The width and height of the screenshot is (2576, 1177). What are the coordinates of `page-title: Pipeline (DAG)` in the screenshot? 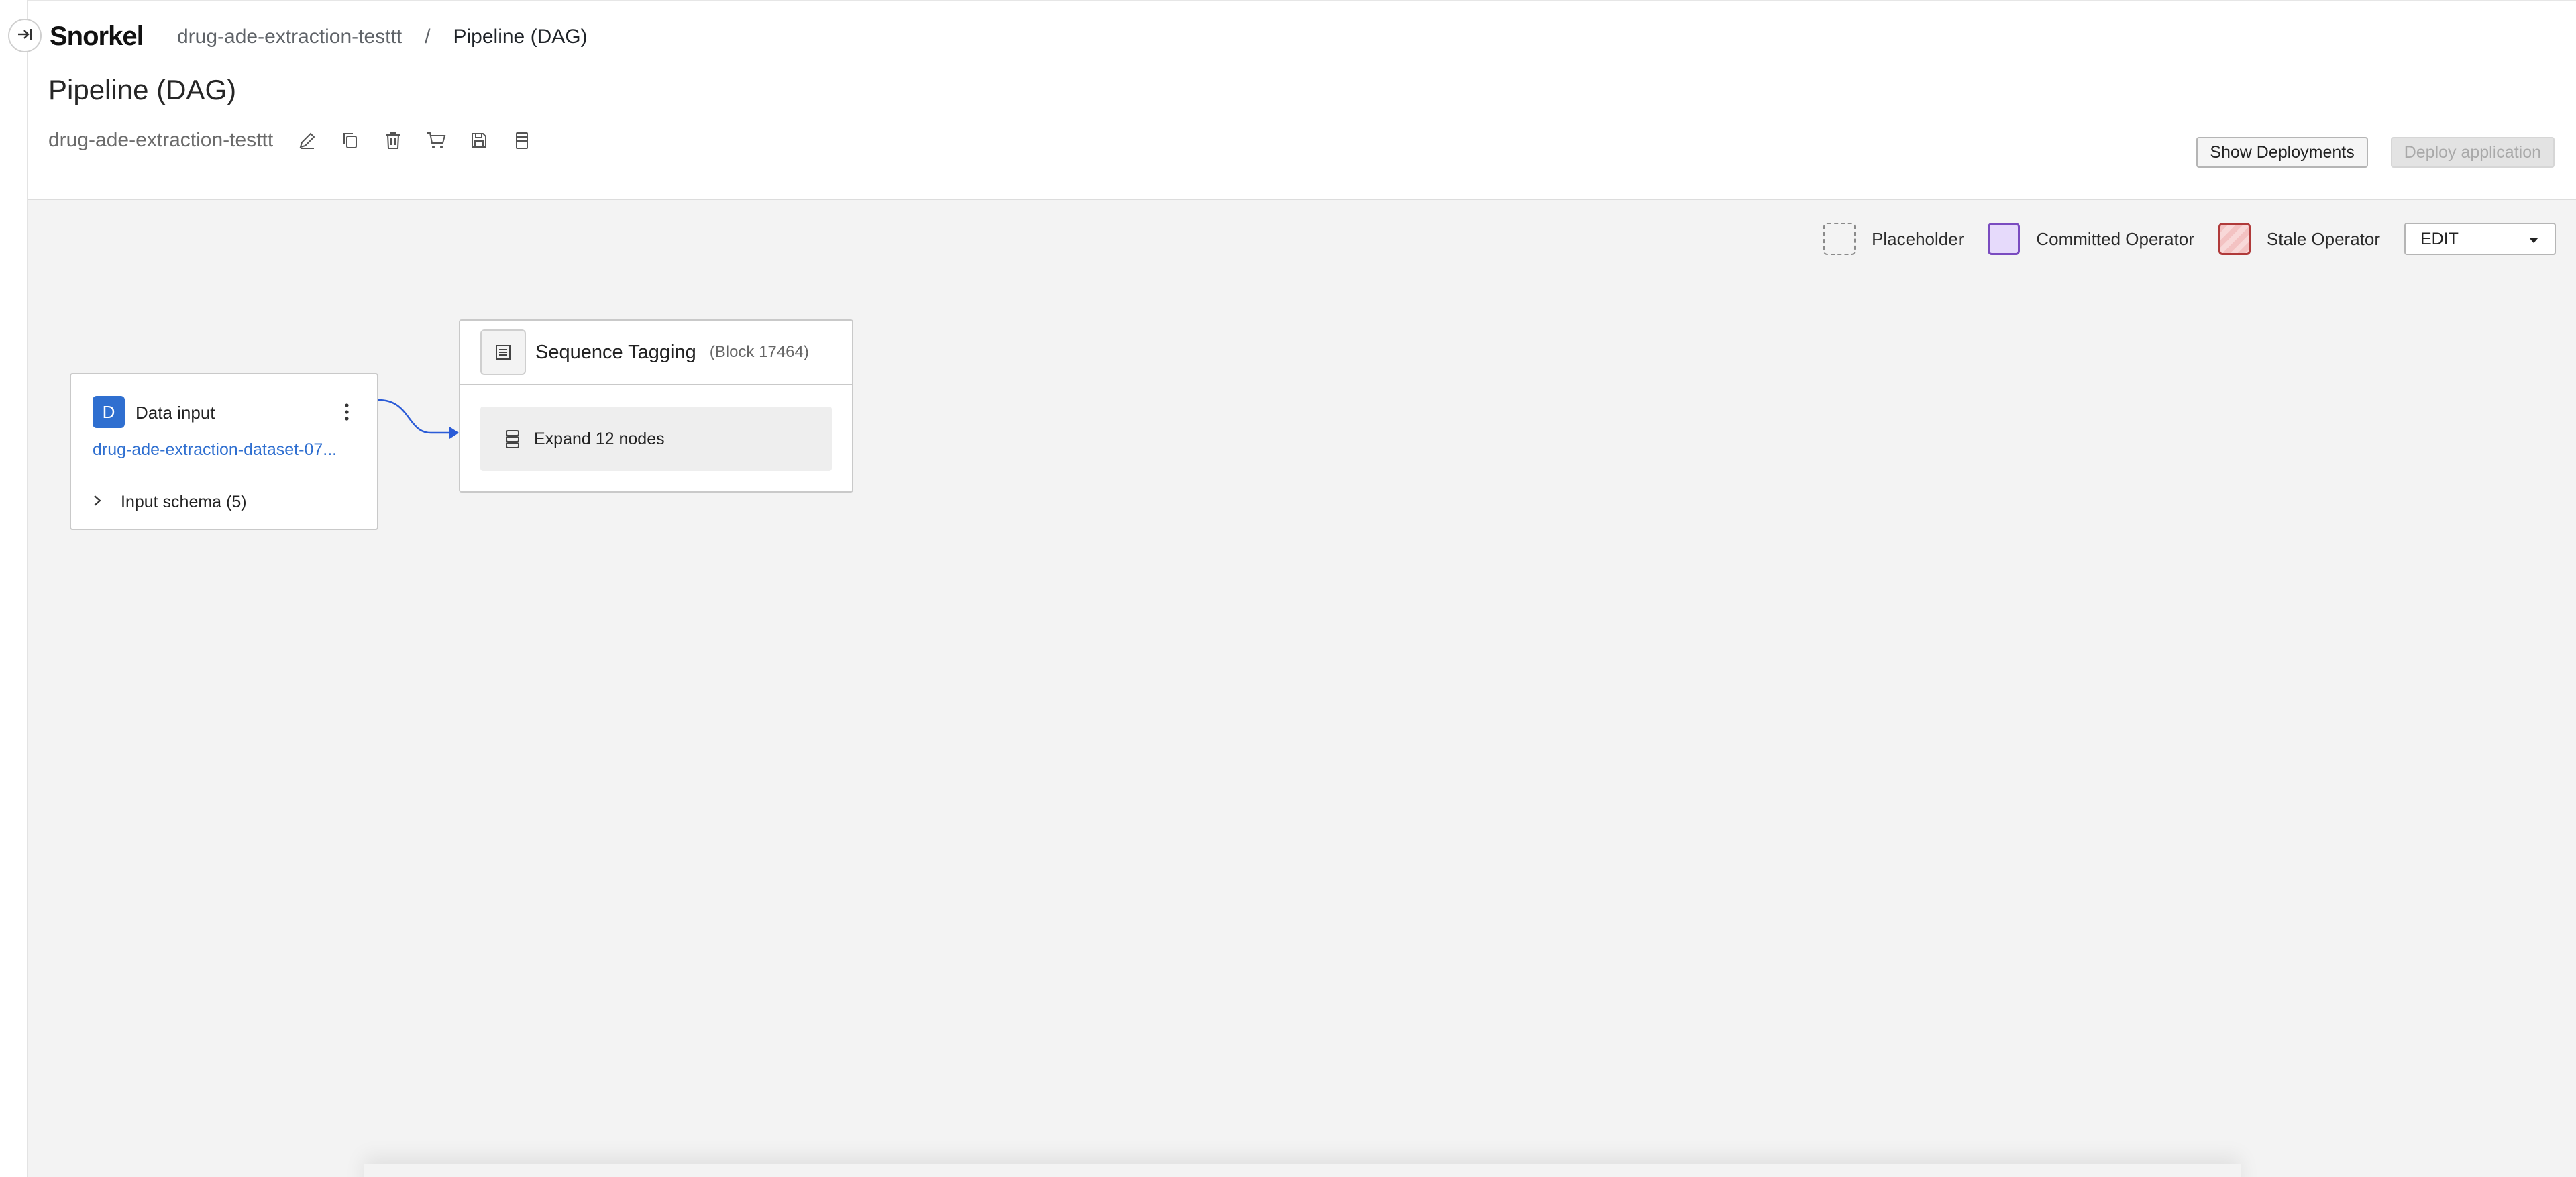 It's located at (142, 90).